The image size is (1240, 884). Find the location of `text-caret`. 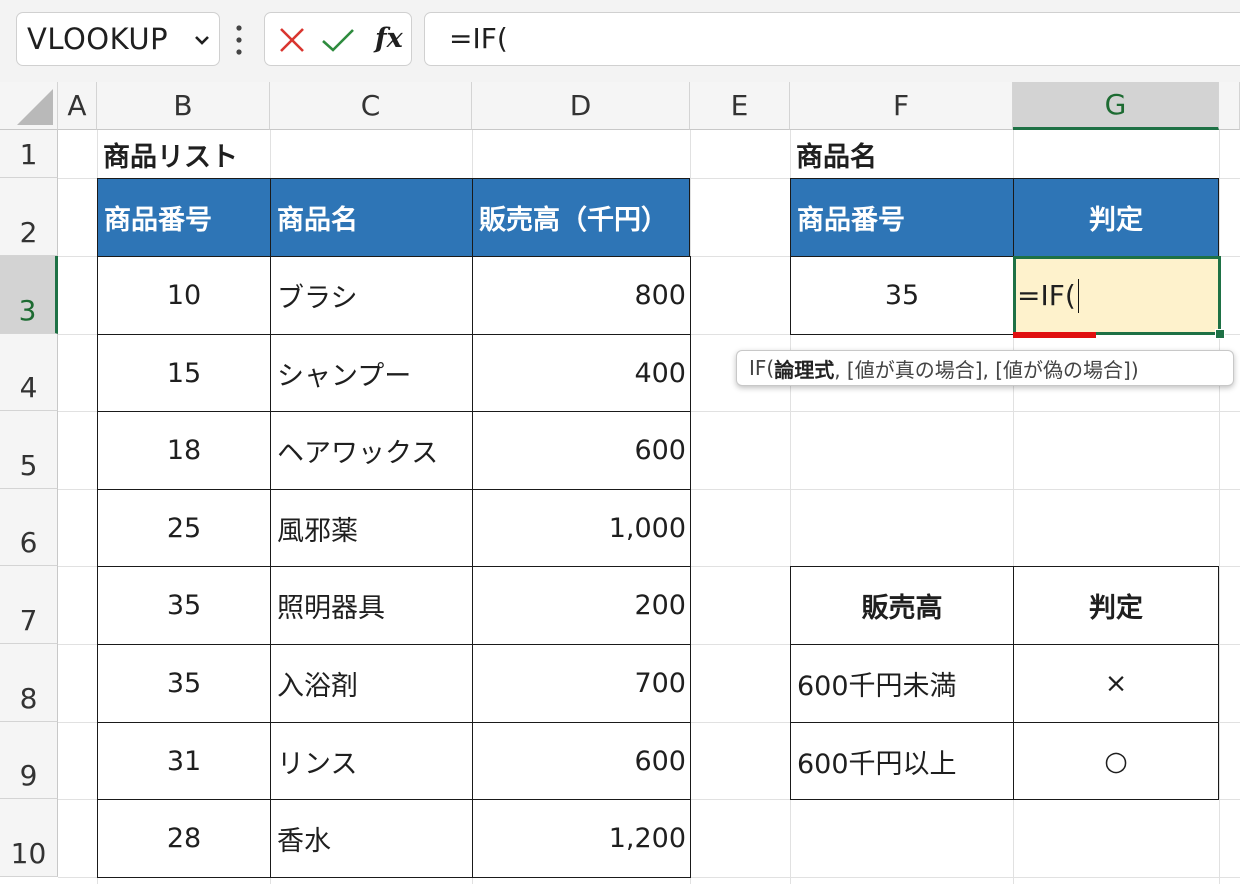

text-caret is located at coordinates (1078, 295).